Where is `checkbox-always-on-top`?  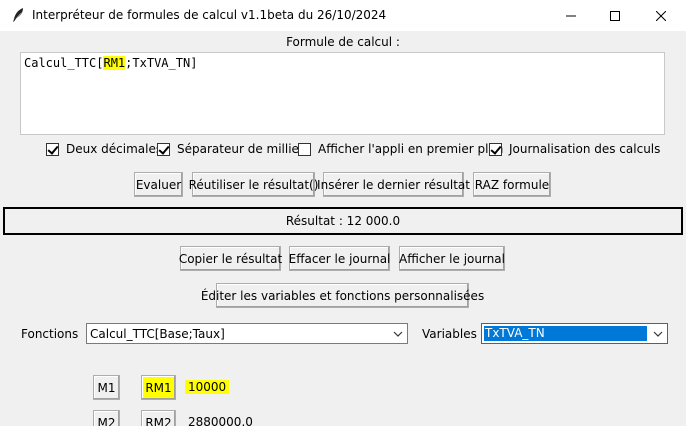 checkbox-always-on-top is located at coordinates (304, 149).